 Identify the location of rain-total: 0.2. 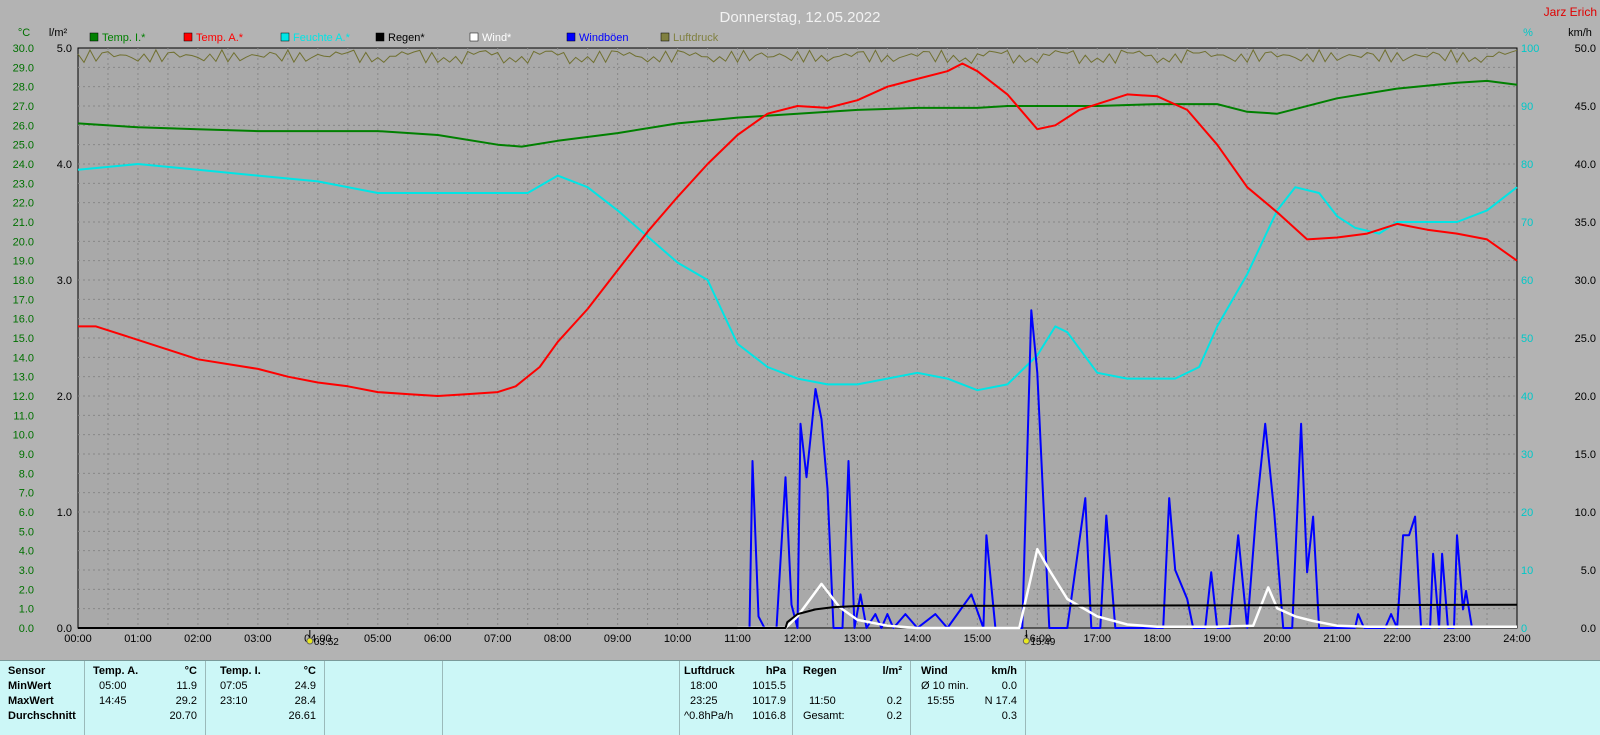
(894, 716).